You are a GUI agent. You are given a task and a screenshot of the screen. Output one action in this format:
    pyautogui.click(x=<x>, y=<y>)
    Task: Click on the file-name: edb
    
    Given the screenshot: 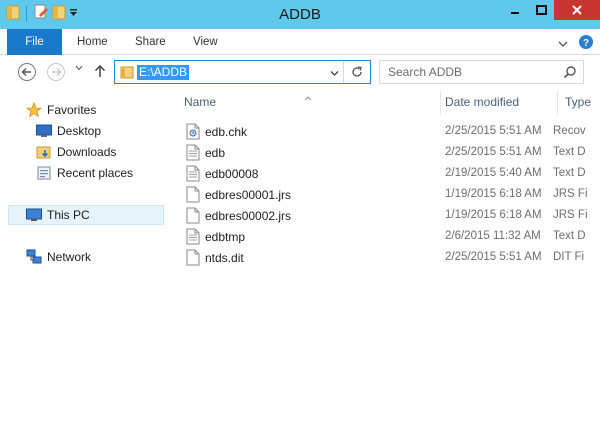 What is the action you would take?
    pyautogui.click(x=215, y=153)
    